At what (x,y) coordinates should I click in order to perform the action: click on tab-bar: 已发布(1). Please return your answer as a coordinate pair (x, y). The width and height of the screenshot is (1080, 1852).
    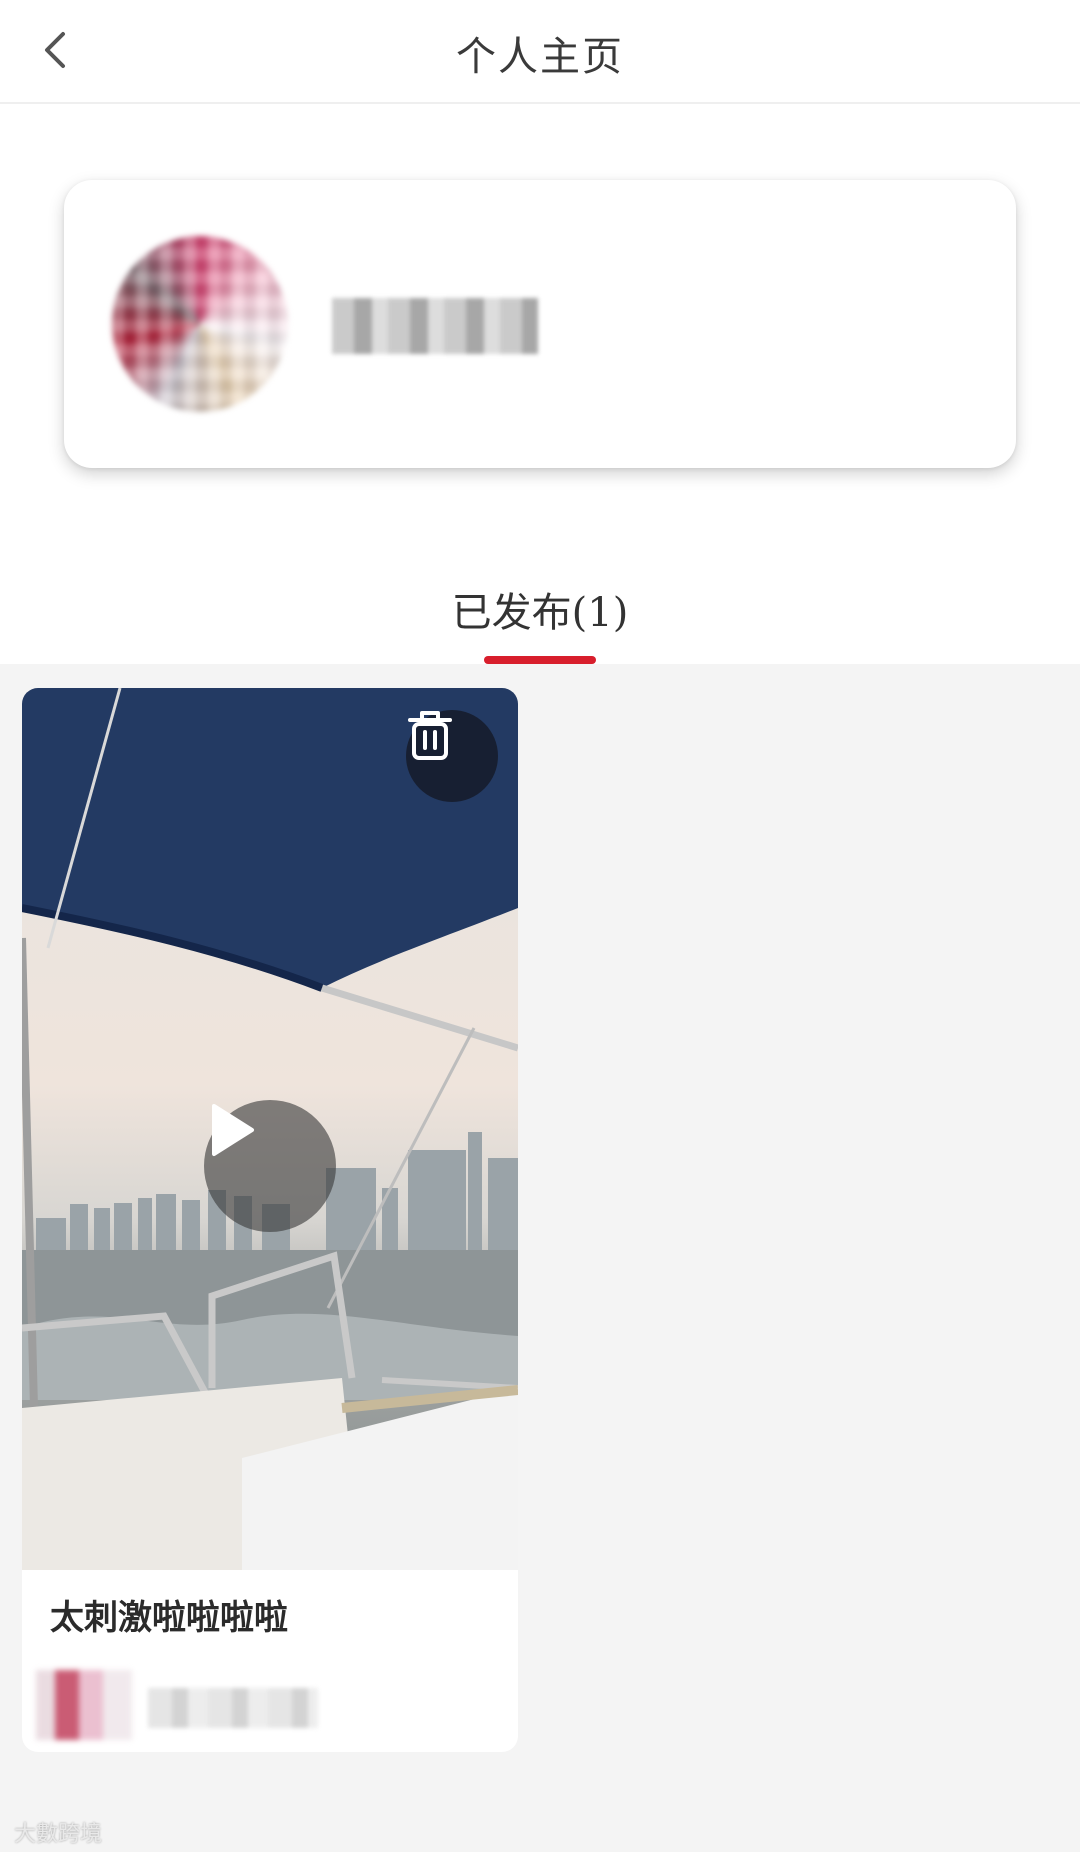
    Looking at the image, I should click on (540, 602).